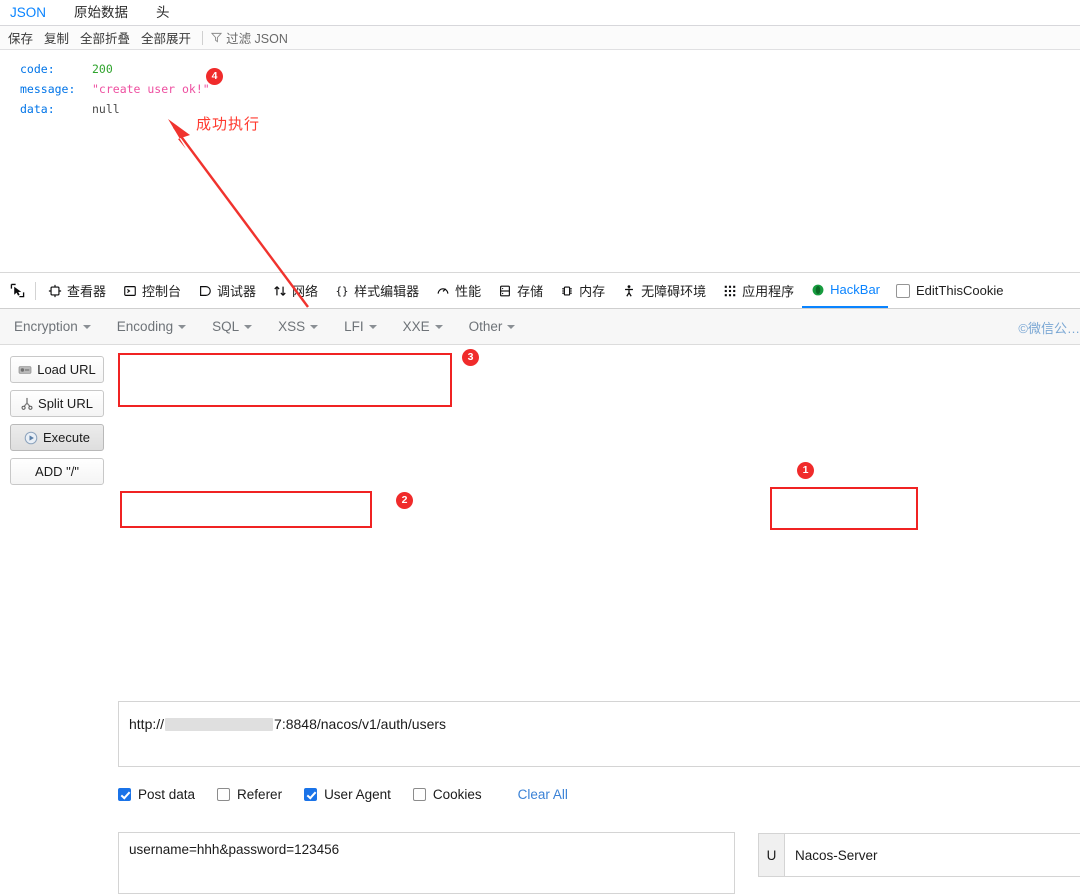 Image resolution: width=1080 pixels, height=894 pixels. I want to click on debugger-icon, so click(204, 291).